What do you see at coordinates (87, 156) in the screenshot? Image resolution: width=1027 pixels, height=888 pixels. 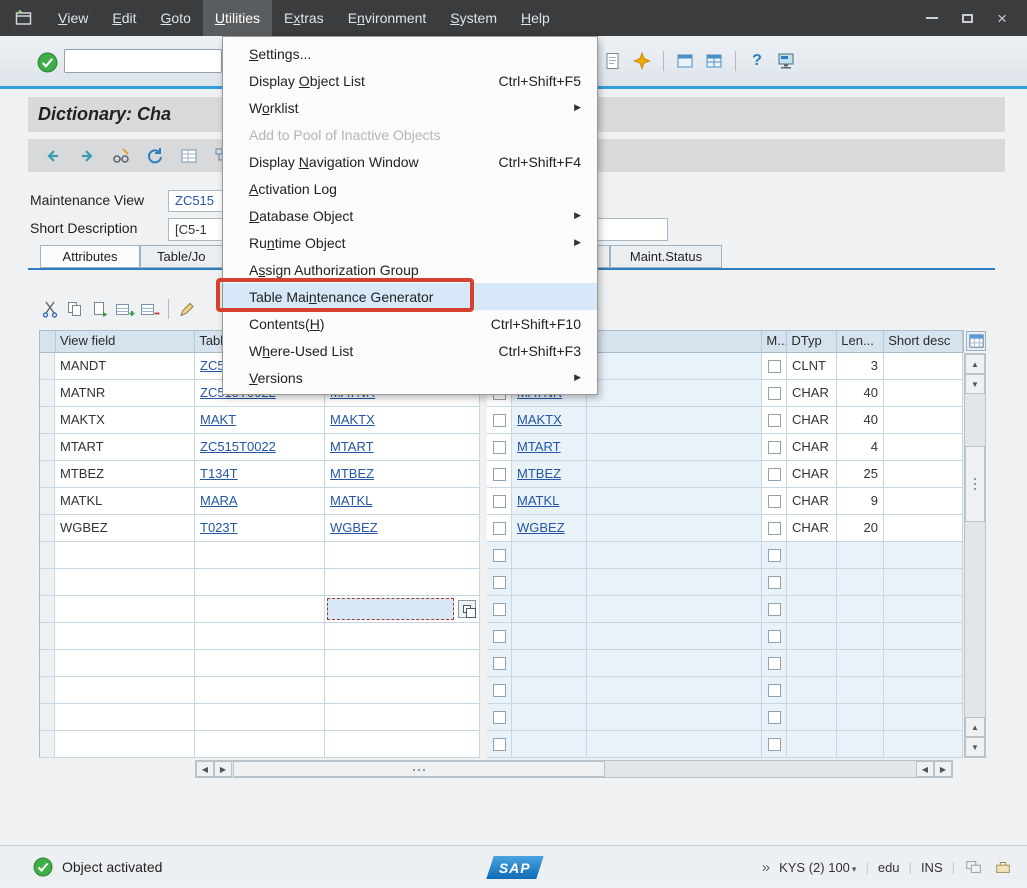 I see `forward-icon` at bounding box center [87, 156].